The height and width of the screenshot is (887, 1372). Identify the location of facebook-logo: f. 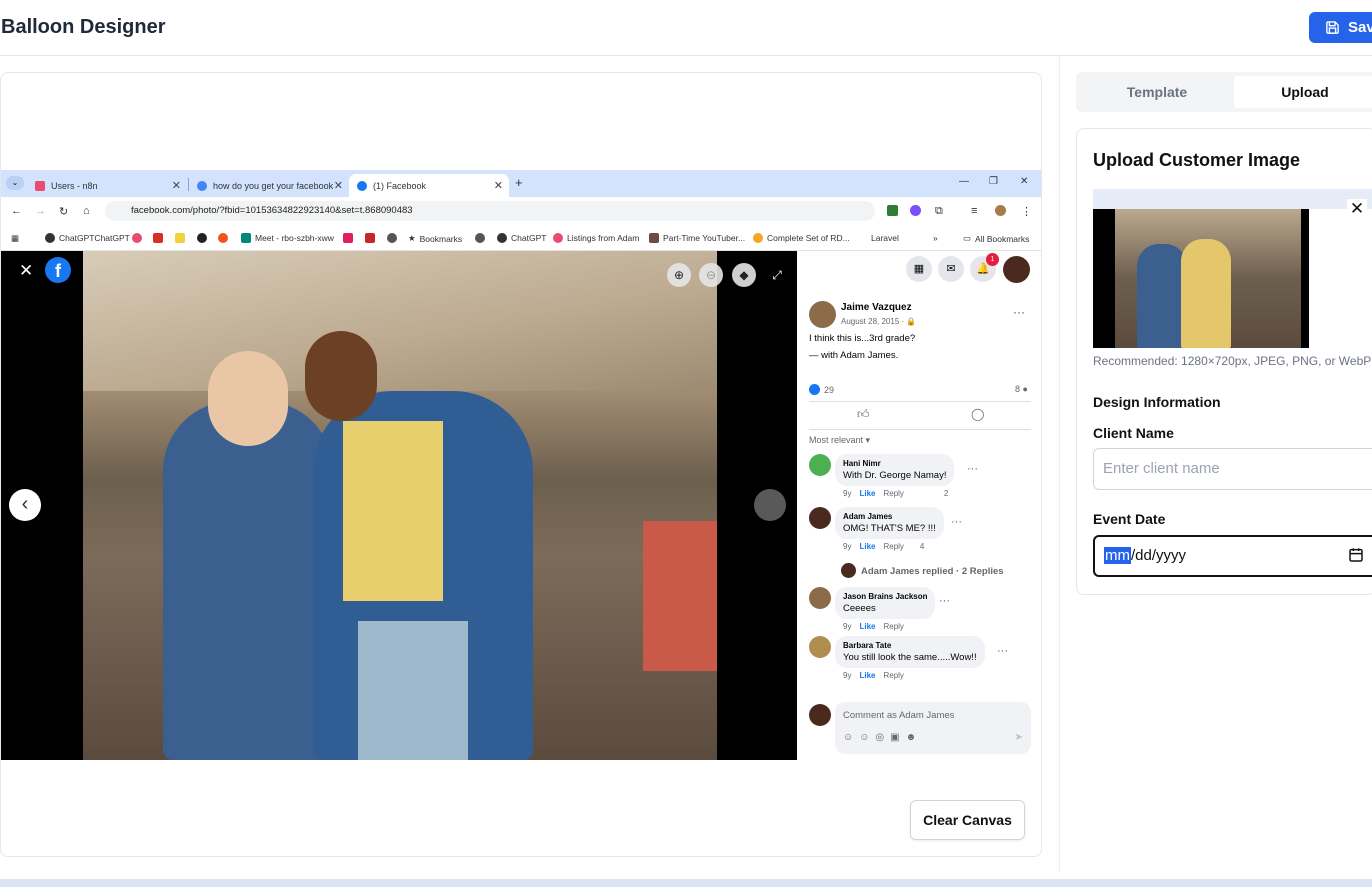
(58, 270).